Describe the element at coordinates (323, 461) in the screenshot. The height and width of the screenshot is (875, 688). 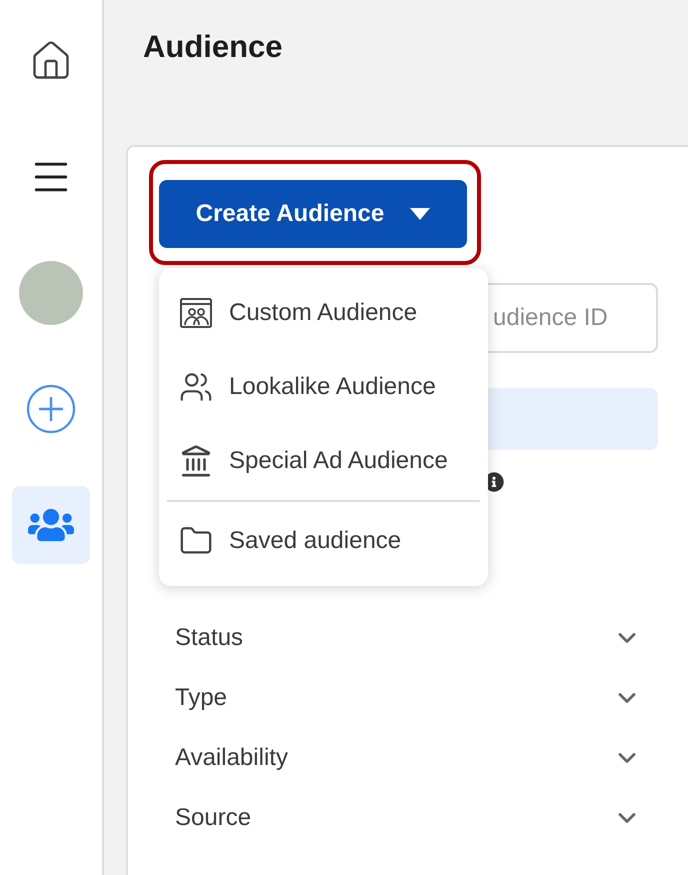
I see `menu-item: Special Ad Audience` at that location.